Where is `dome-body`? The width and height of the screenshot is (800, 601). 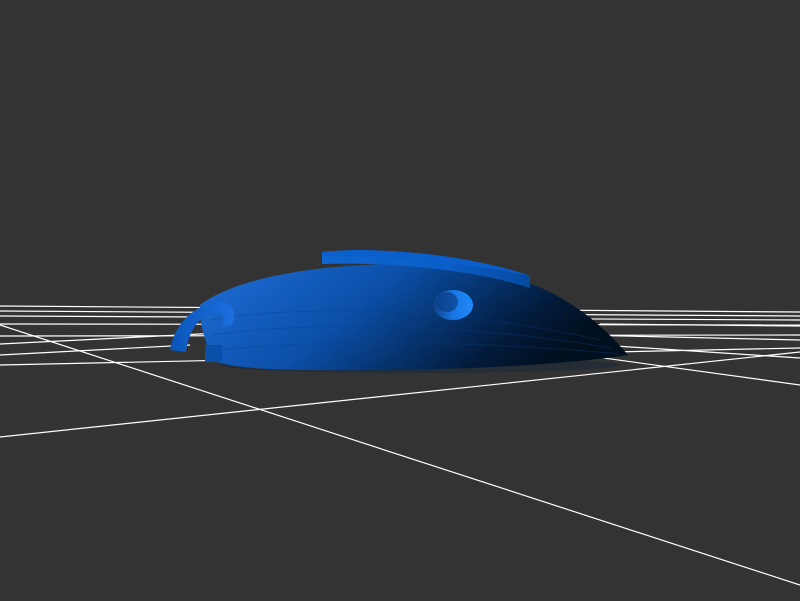 dome-body is located at coordinates (413, 317).